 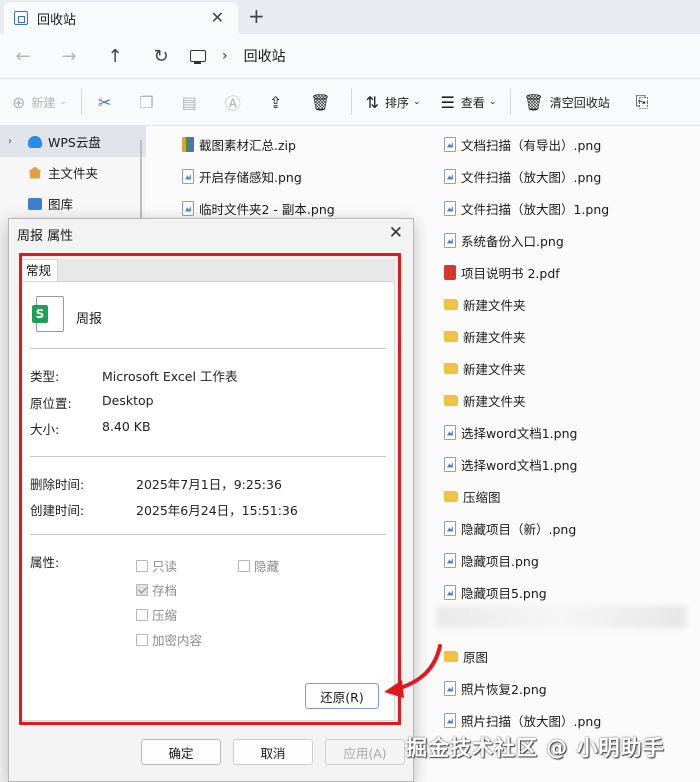 What do you see at coordinates (476, 657) in the screenshot?
I see `file-name: 原图` at bounding box center [476, 657].